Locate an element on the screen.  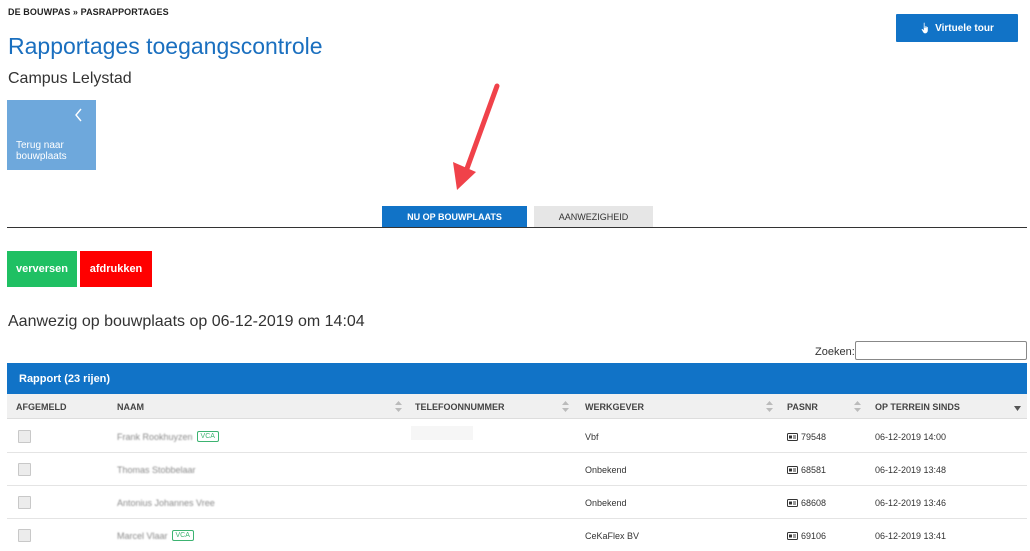
search-label: Zoeken: is located at coordinates (835, 352).